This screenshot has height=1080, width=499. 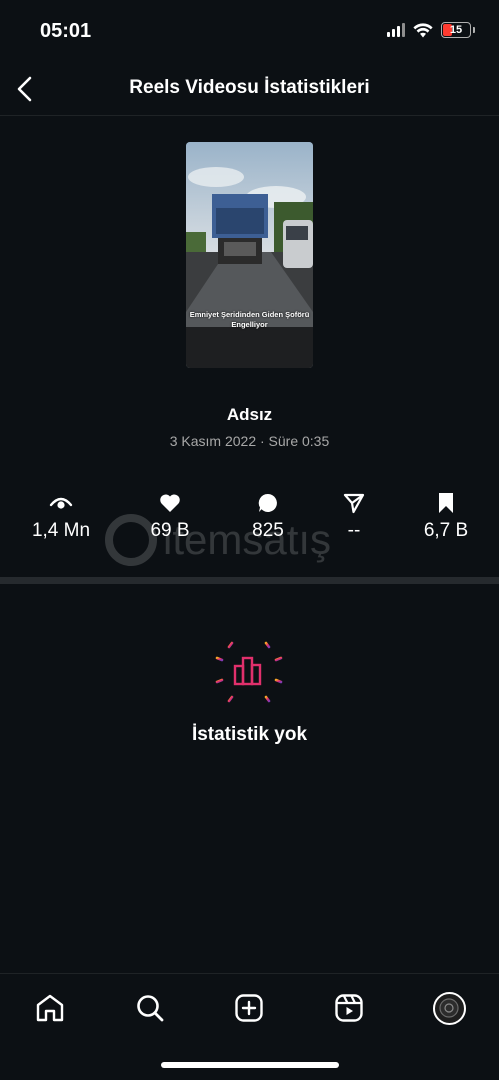 I want to click on heart-icon, so click(x=170, y=503).